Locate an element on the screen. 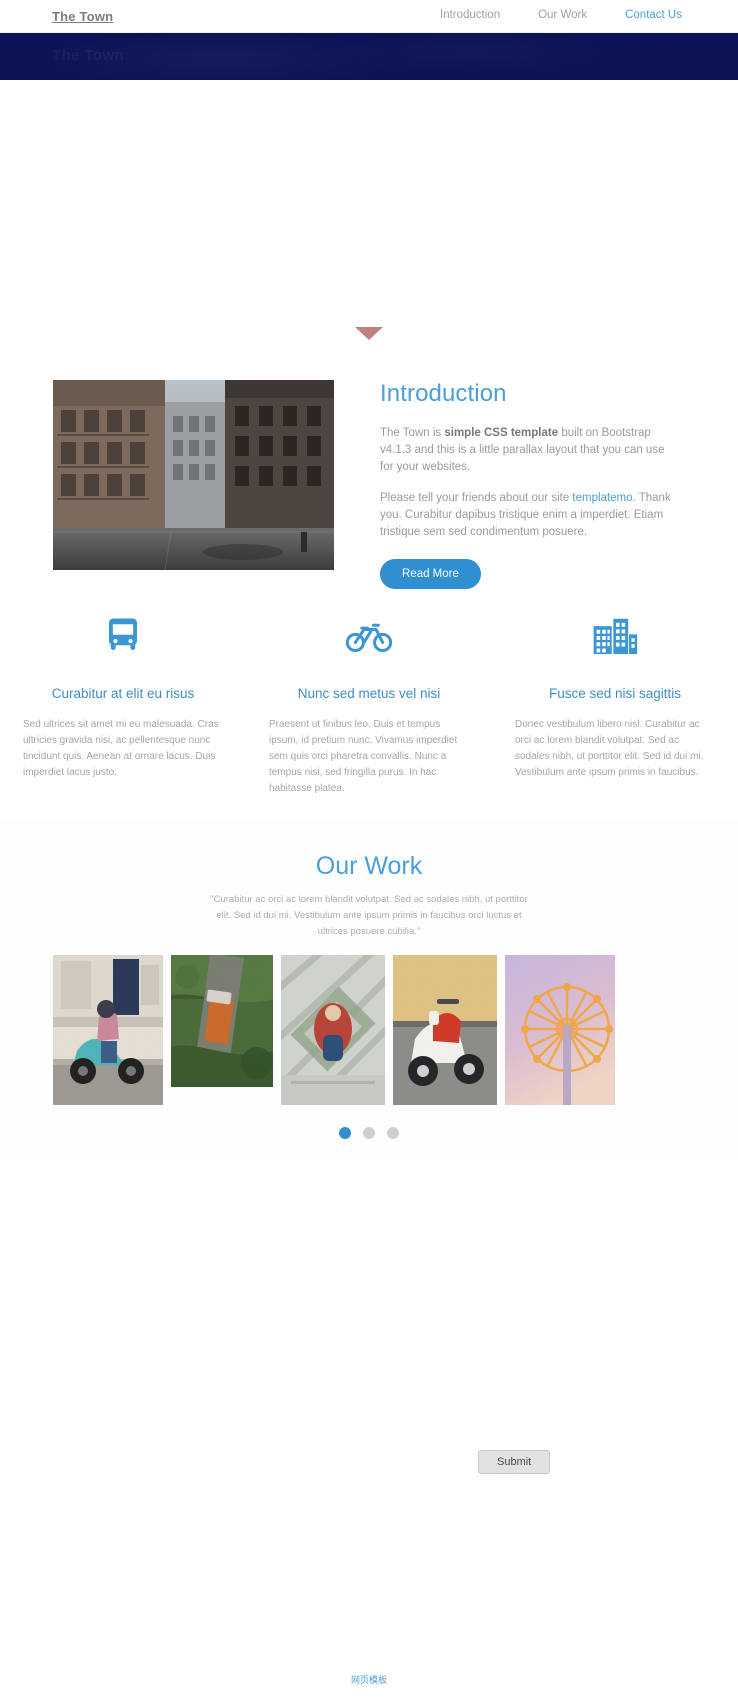  feature-title-2: Nunc sed metus vel nisi is located at coordinates (369, 693).